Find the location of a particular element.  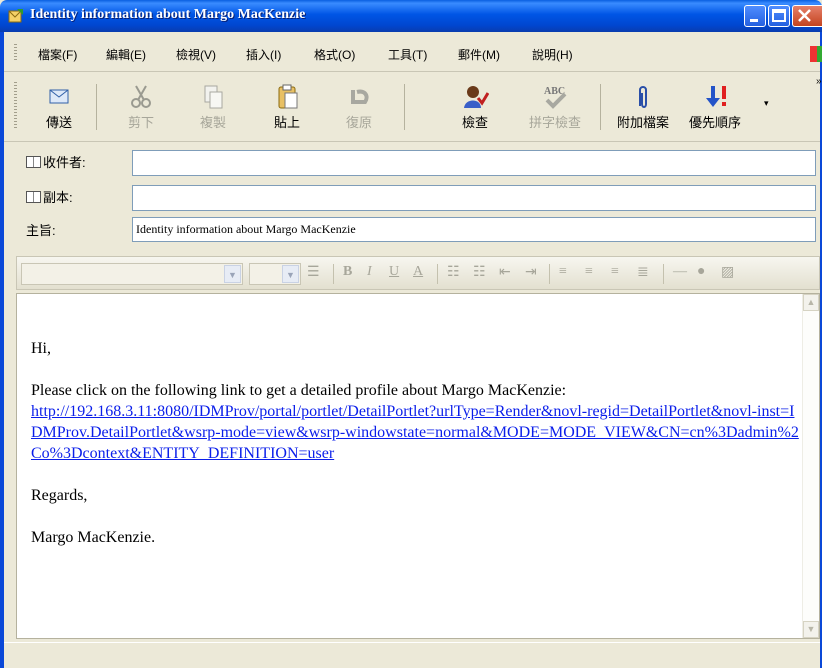

maximize-icon is located at coordinates (779, 15).